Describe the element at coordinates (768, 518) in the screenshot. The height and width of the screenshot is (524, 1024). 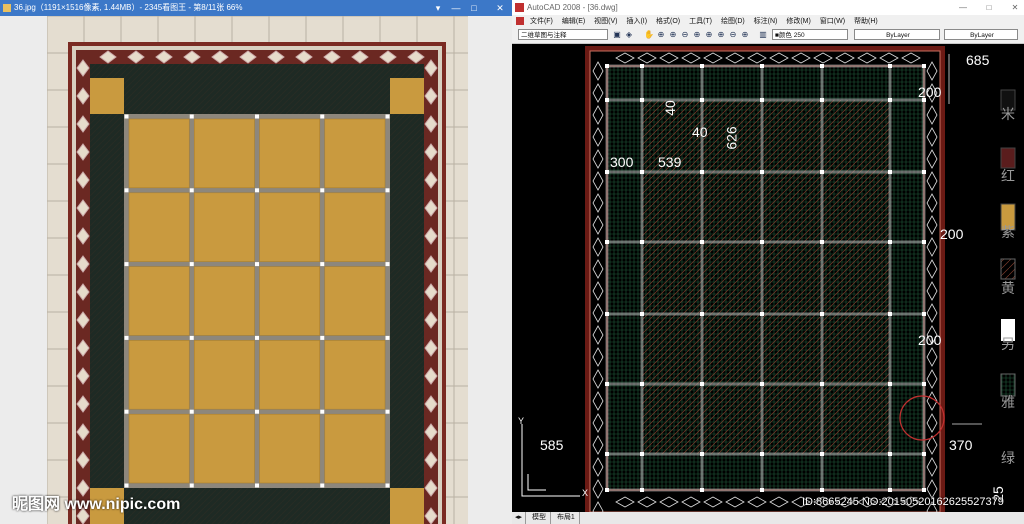
I see `cad-layout-tabs: ◂▸ 模型 布局1` at that location.